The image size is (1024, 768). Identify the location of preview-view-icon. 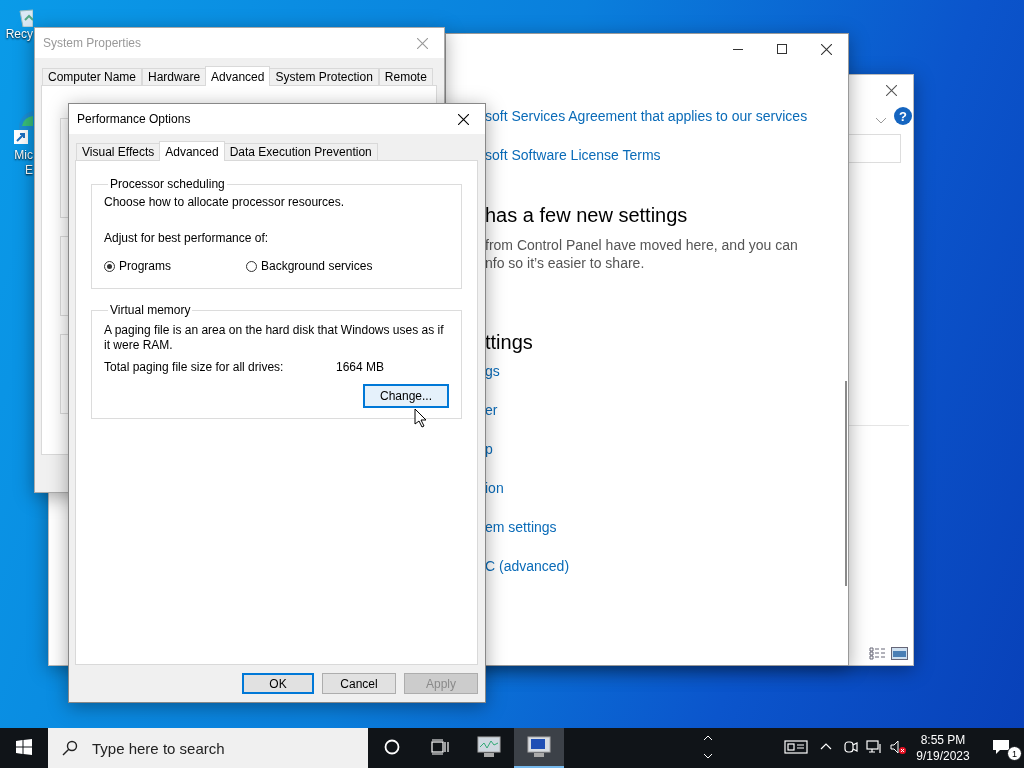
(899, 653).